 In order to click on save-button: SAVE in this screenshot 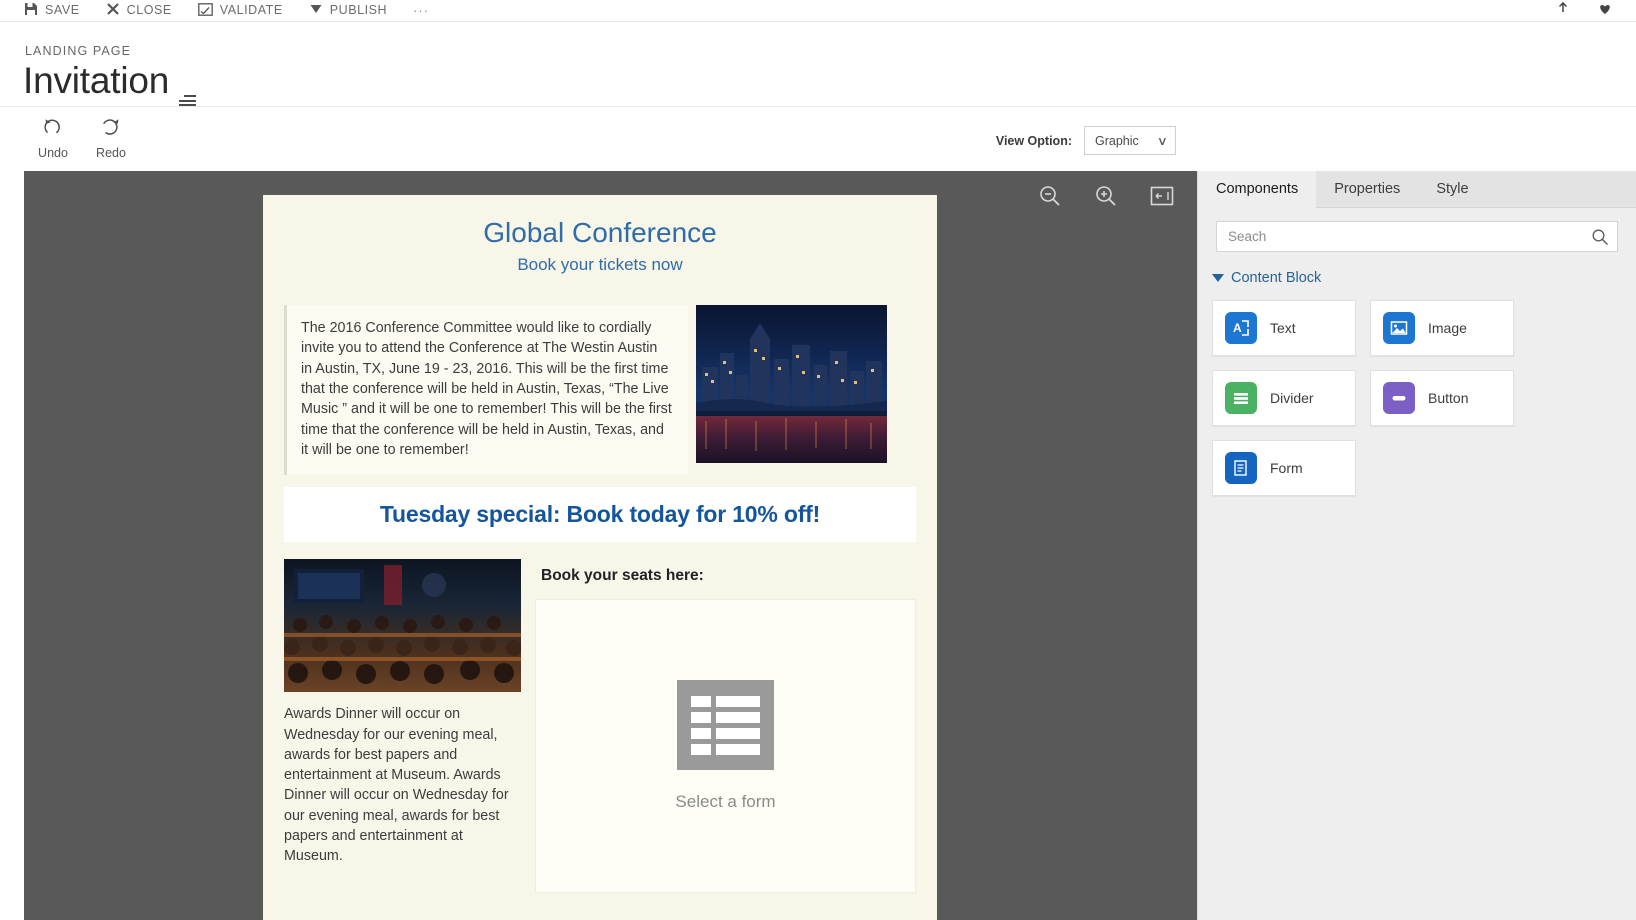, I will do `click(52, 10)`.